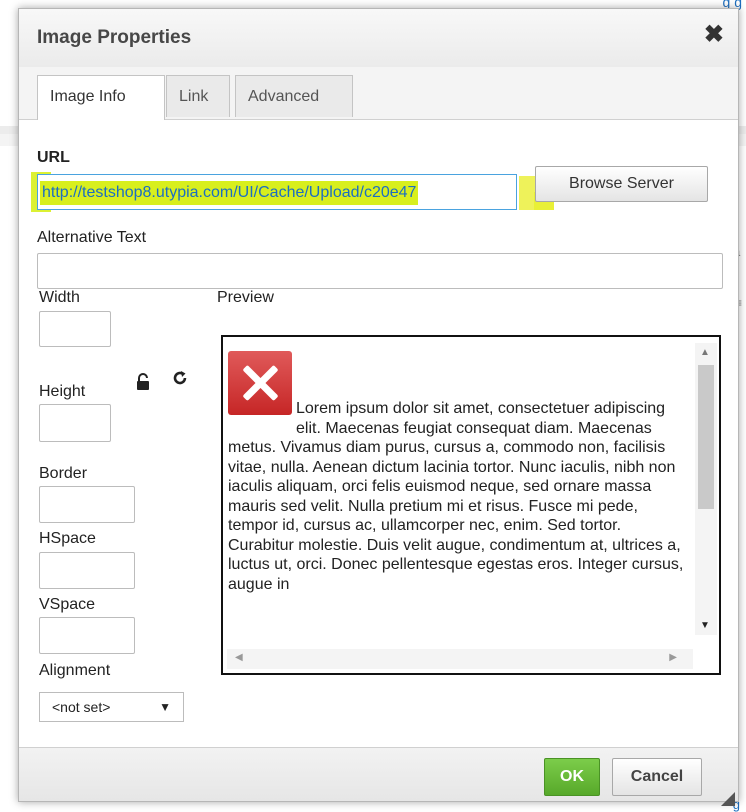 Image resolution: width=746 pixels, height=812 pixels. What do you see at coordinates (59, 297) in the screenshot?
I see `width-label: Width` at bounding box center [59, 297].